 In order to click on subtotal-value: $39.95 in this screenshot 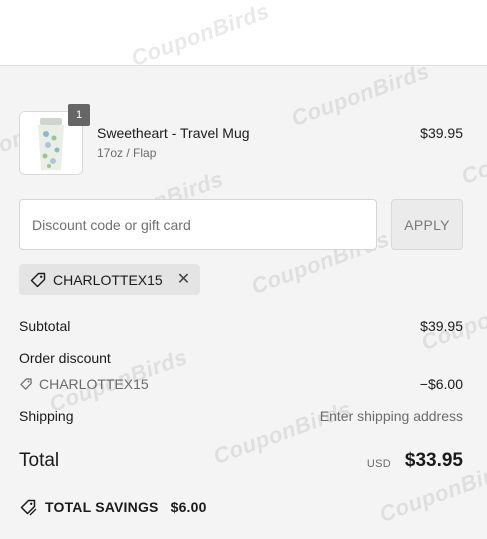, I will do `click(441, 326)`.